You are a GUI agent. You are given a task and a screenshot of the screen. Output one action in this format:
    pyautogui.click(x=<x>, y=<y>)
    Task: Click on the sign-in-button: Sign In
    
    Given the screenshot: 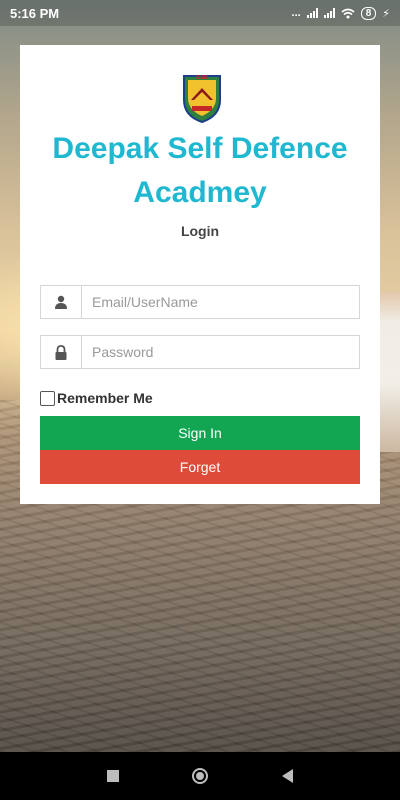 What is the action you would take?
    pyautogui.click(x=200, y=433)
    